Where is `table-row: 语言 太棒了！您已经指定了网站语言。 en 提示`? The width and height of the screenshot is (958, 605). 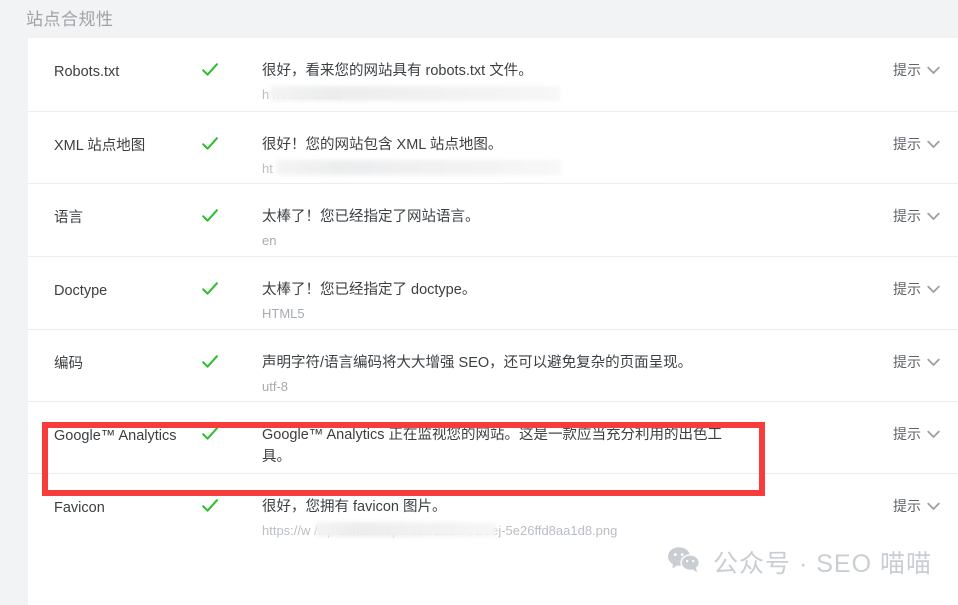 table-row: 语言 太棒了！您已经指定了网站语言。 en 提示 is located at coordinates (493, 220).